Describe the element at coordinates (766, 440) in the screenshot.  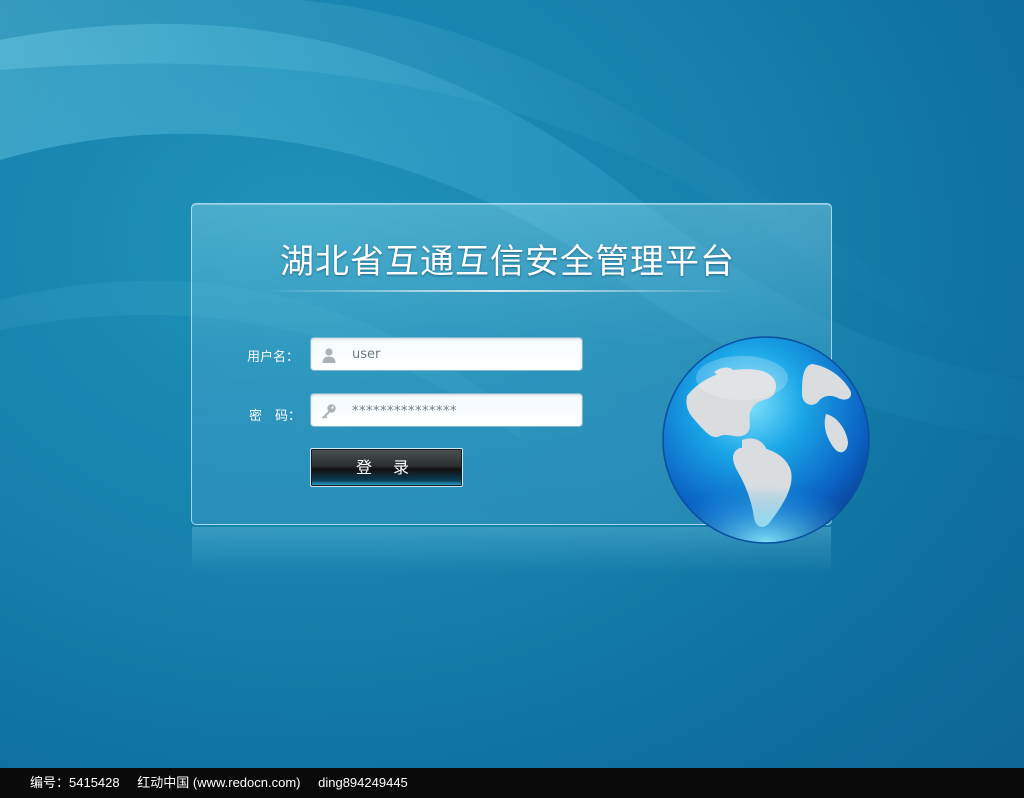
I see `globe-icon` at that location.